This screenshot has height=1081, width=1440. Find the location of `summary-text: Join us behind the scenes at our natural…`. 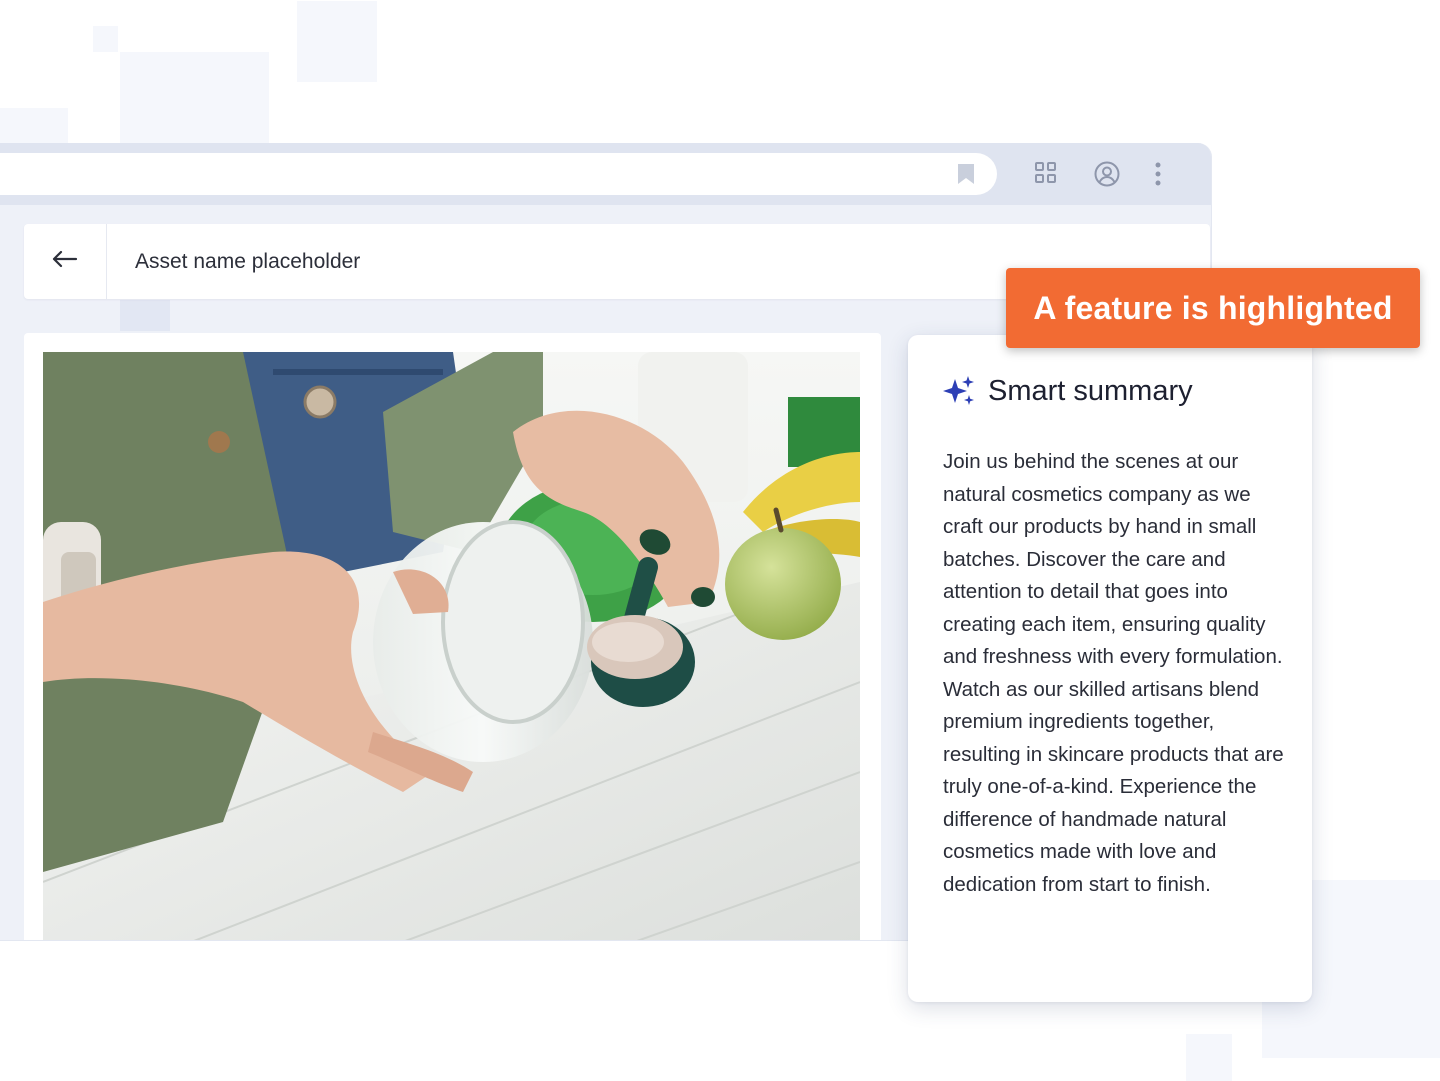

summary-text: Join us behind the scenes at our natural… is located at coordinates (1113, 673).